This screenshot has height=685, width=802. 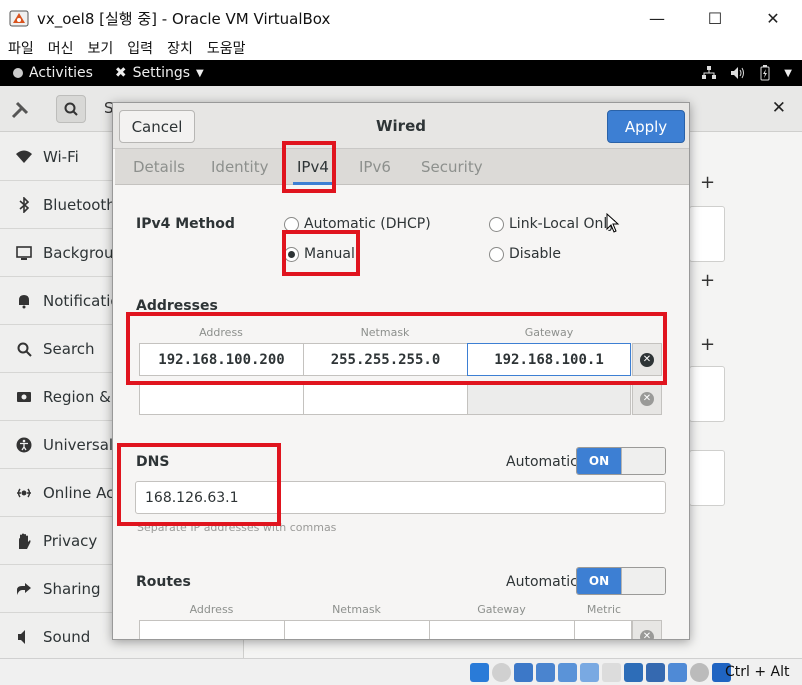 What do you see at coordinates (604, 609) in the screenshot?
I see `route-header-metric: Metric` at bounding box center [604, 609].